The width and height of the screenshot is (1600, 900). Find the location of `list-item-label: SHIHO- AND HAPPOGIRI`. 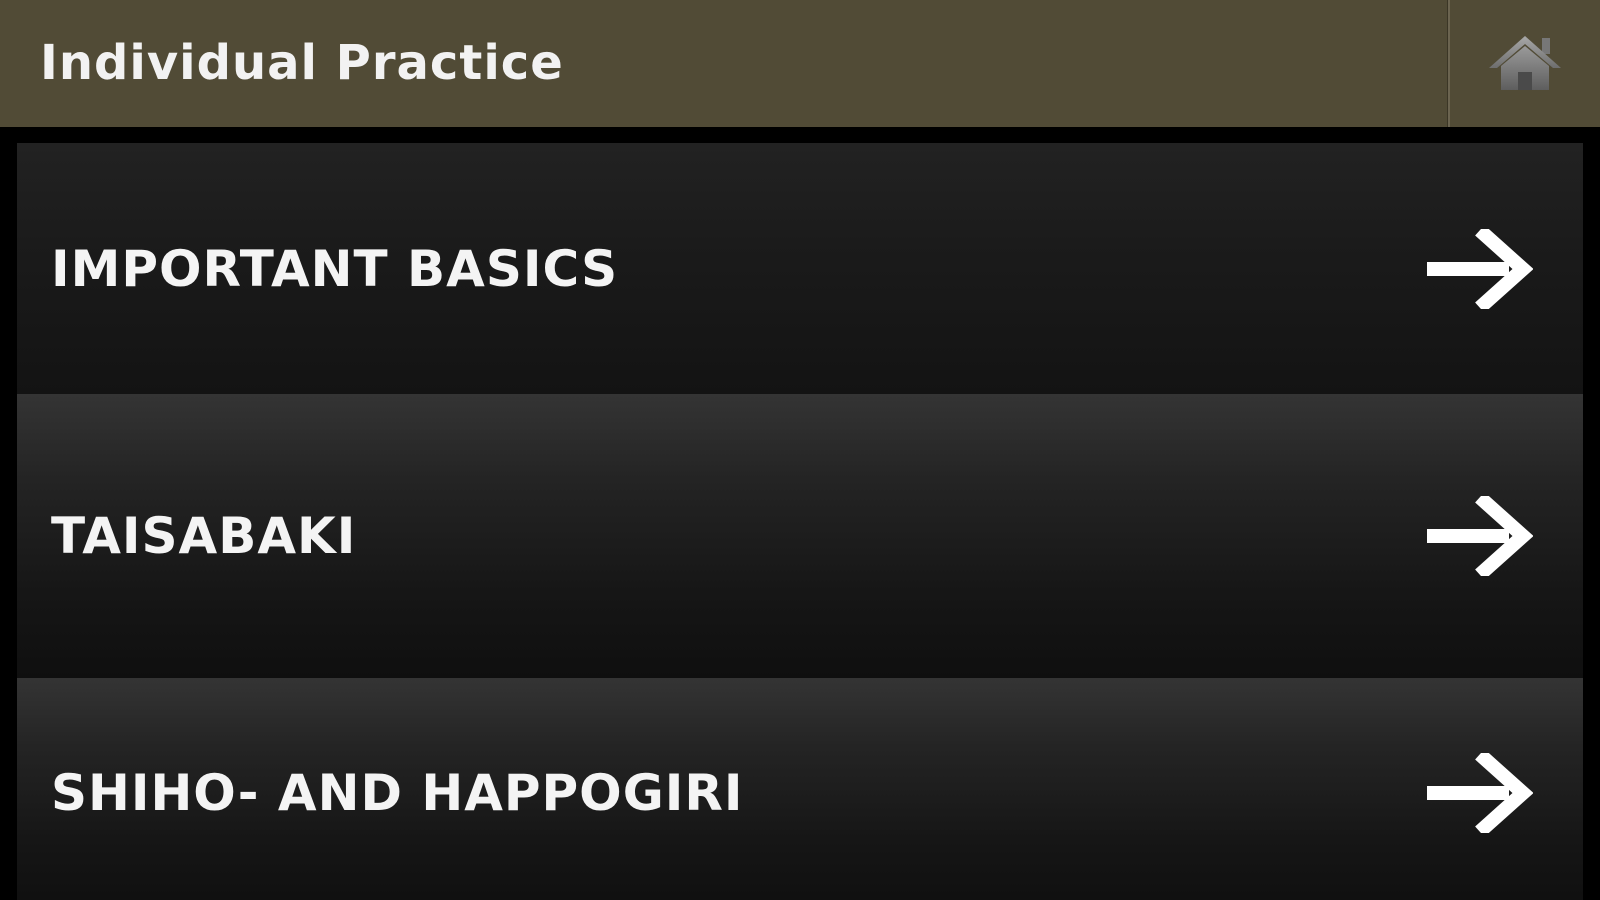

list-item-label: SHIHO- AND HAPPOGIRI is located at coordinates (397, 793).